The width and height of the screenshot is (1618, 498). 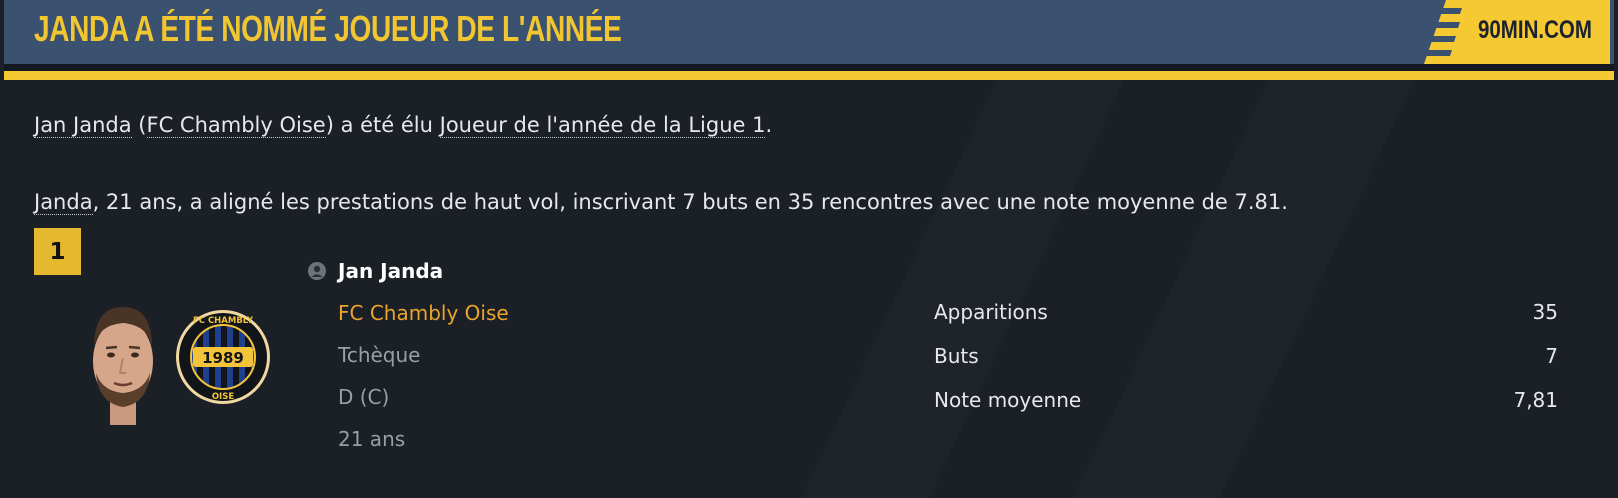 What do you see at coordinates (991, 312) in the screenshot?
I see `stat-label-appearances: Apparitions` at bounding box center [991, 312].